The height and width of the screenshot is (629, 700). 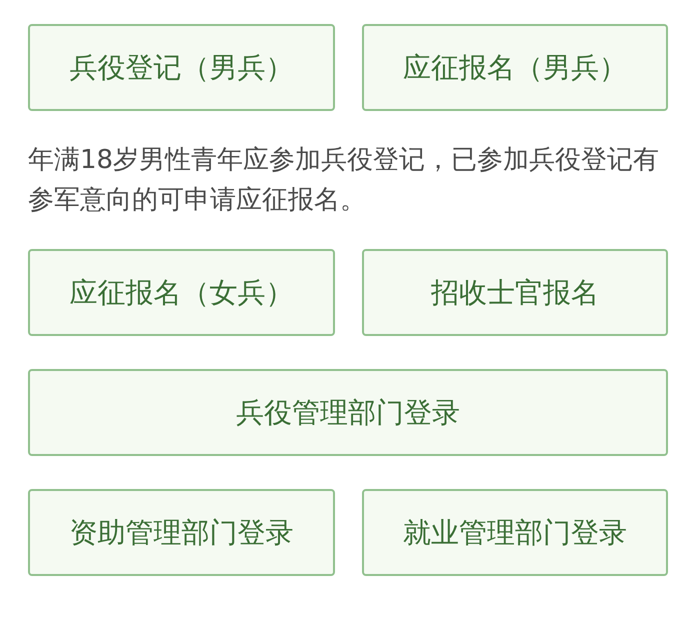 What do you see at coordinates (344, 180) in the screenshot?
I see `info-text: 年满18岁男性青年应参加兵役登记，已参加兵役登记有参军意向的可申请应征报名。` at bounding box center [344, 180].